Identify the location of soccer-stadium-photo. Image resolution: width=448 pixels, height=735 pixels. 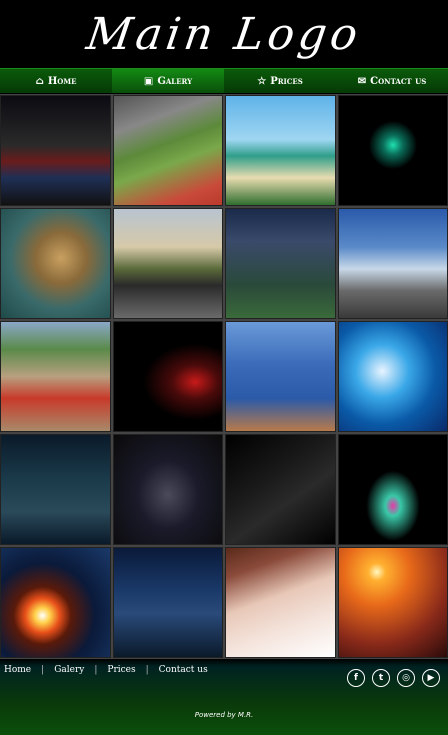
(280, 263).